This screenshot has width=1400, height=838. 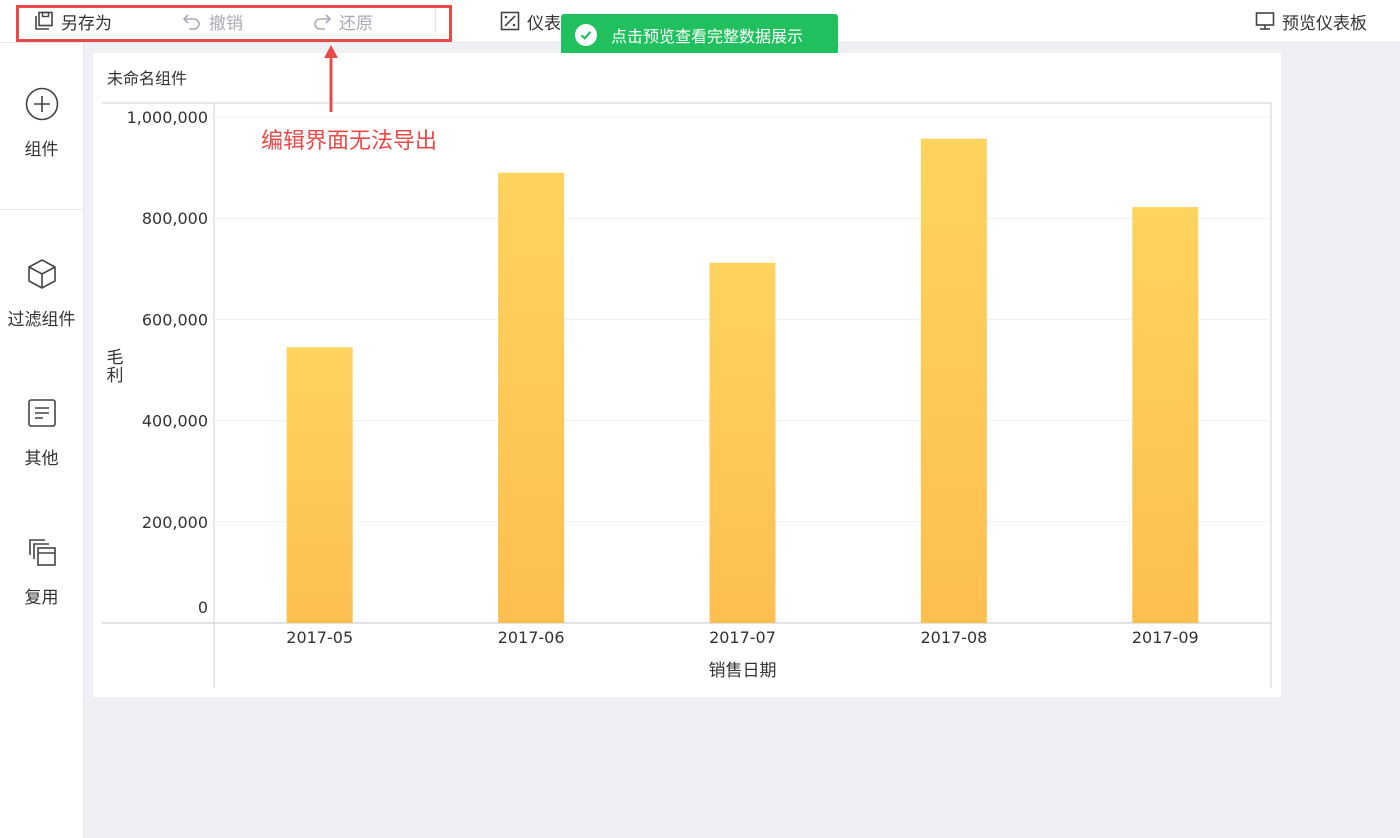 I want to click on x-tick-label: 2017-08, so click(x=953, y=637).